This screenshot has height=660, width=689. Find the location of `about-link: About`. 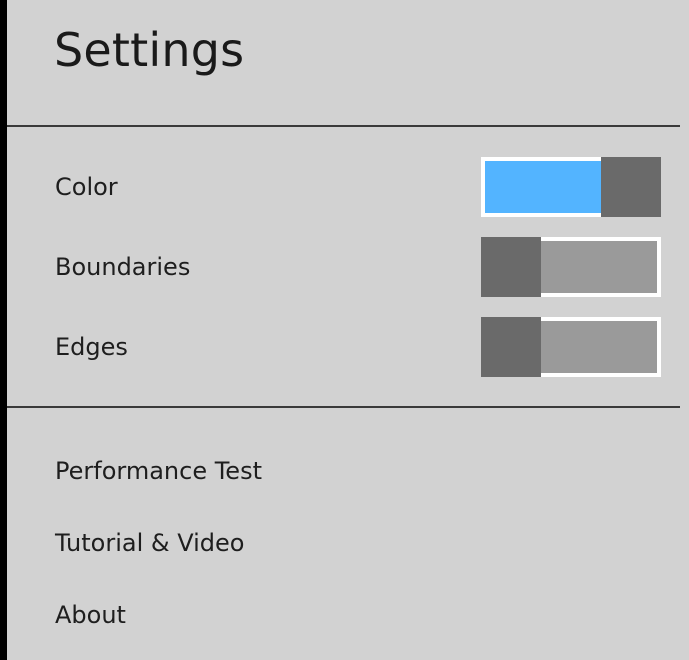

about-link: About is located at coordinates (90, 615).